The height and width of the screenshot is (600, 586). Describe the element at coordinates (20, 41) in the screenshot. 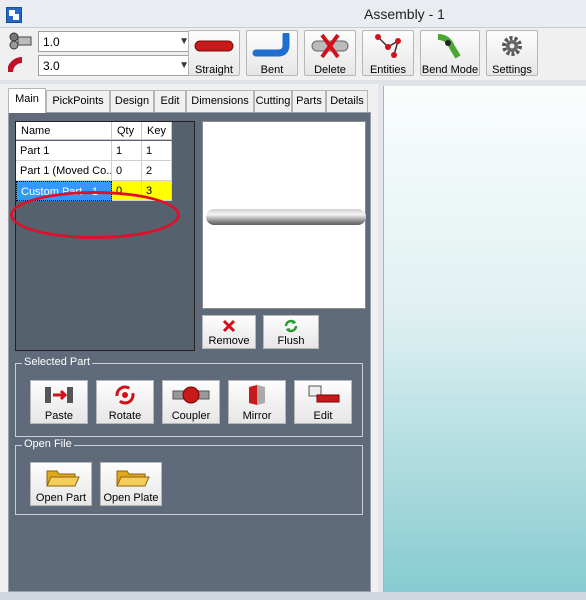

I see `tube-size-icon` at that location.